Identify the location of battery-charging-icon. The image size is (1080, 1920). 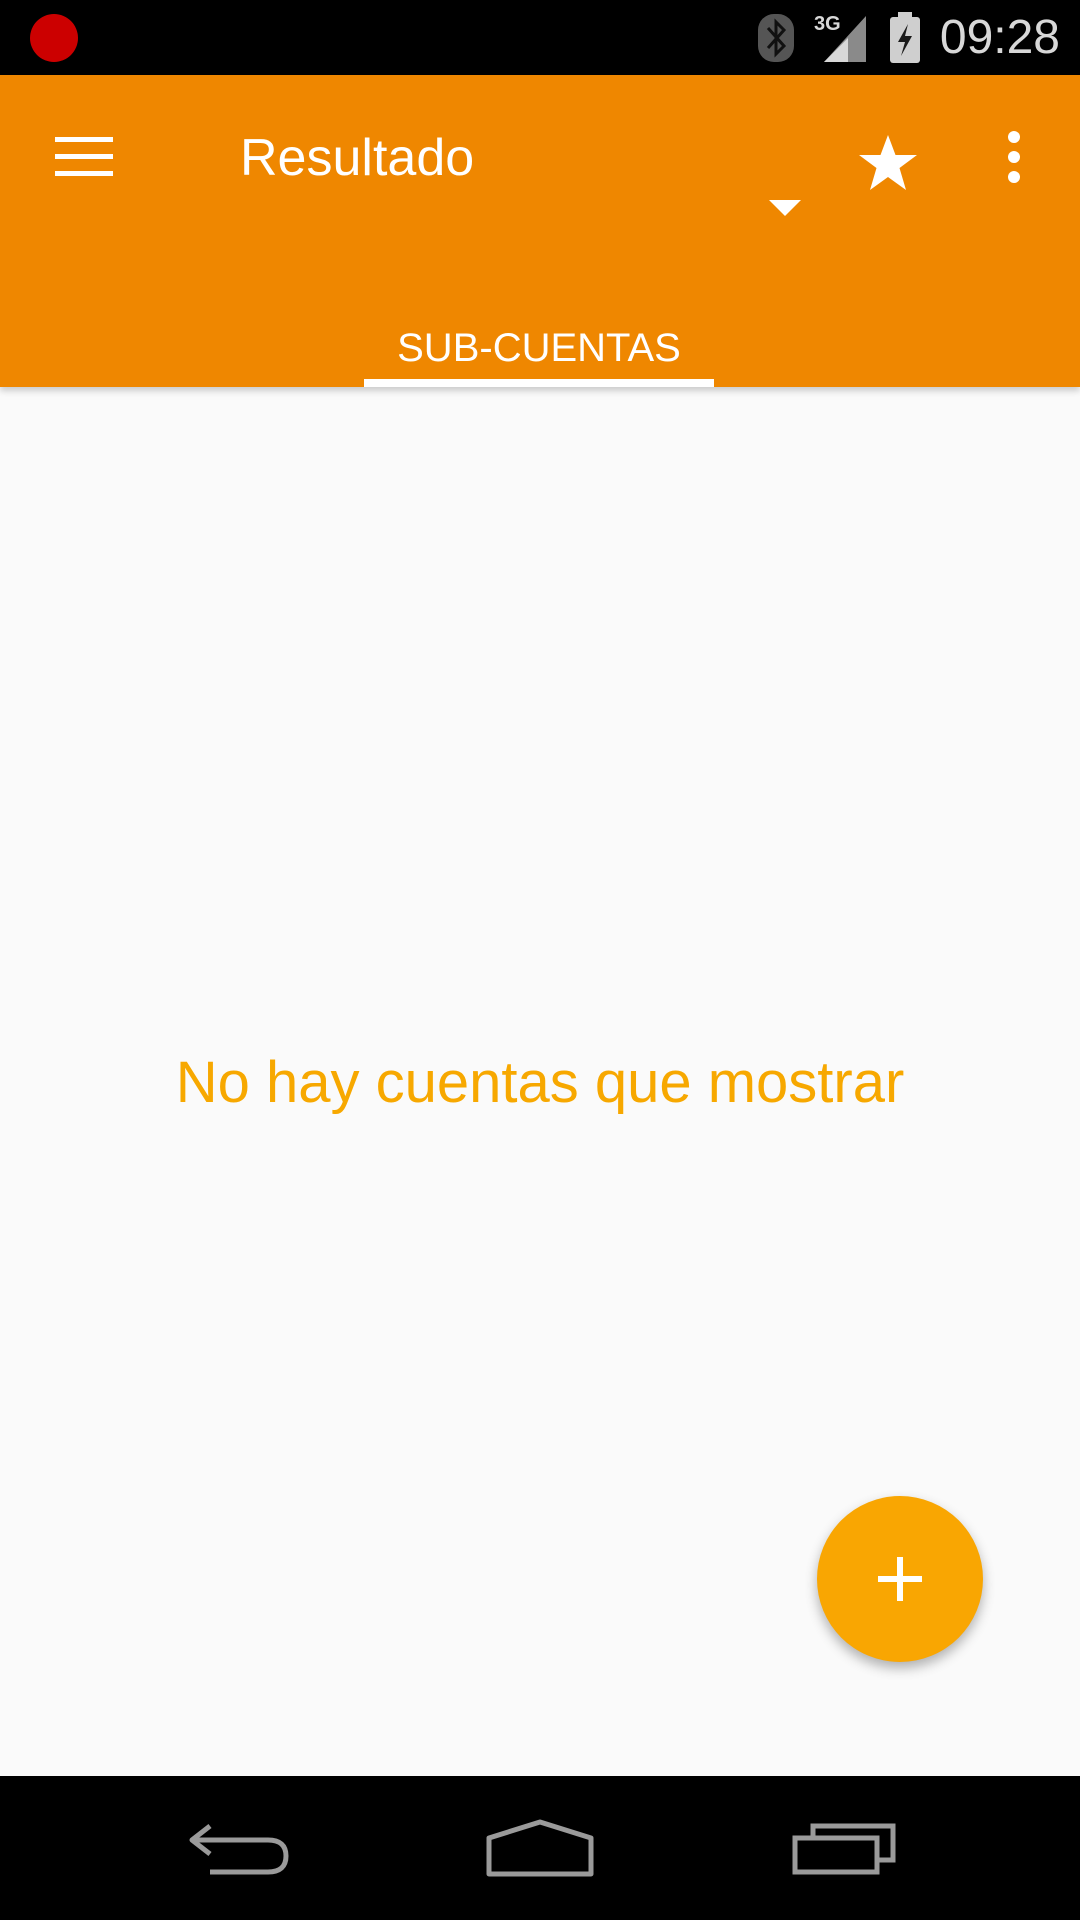
(904, 37).